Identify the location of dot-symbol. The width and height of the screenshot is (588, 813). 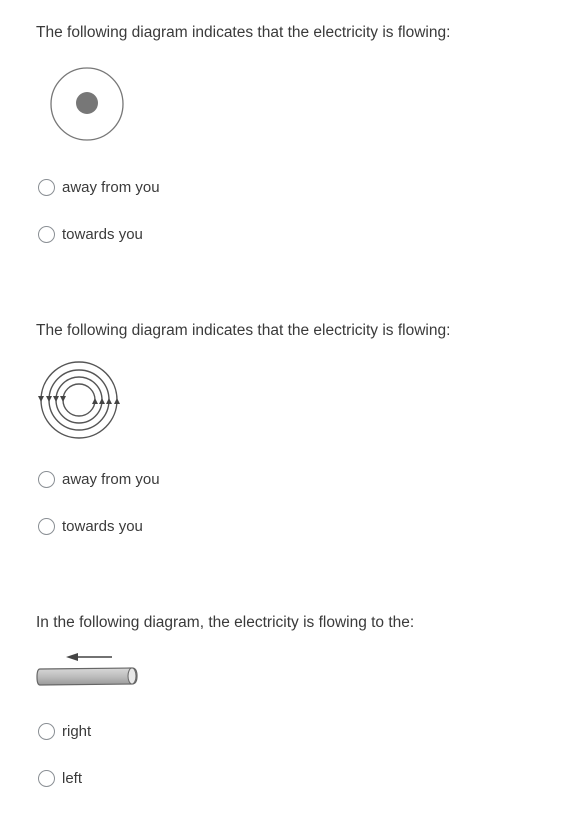
(87, 103).